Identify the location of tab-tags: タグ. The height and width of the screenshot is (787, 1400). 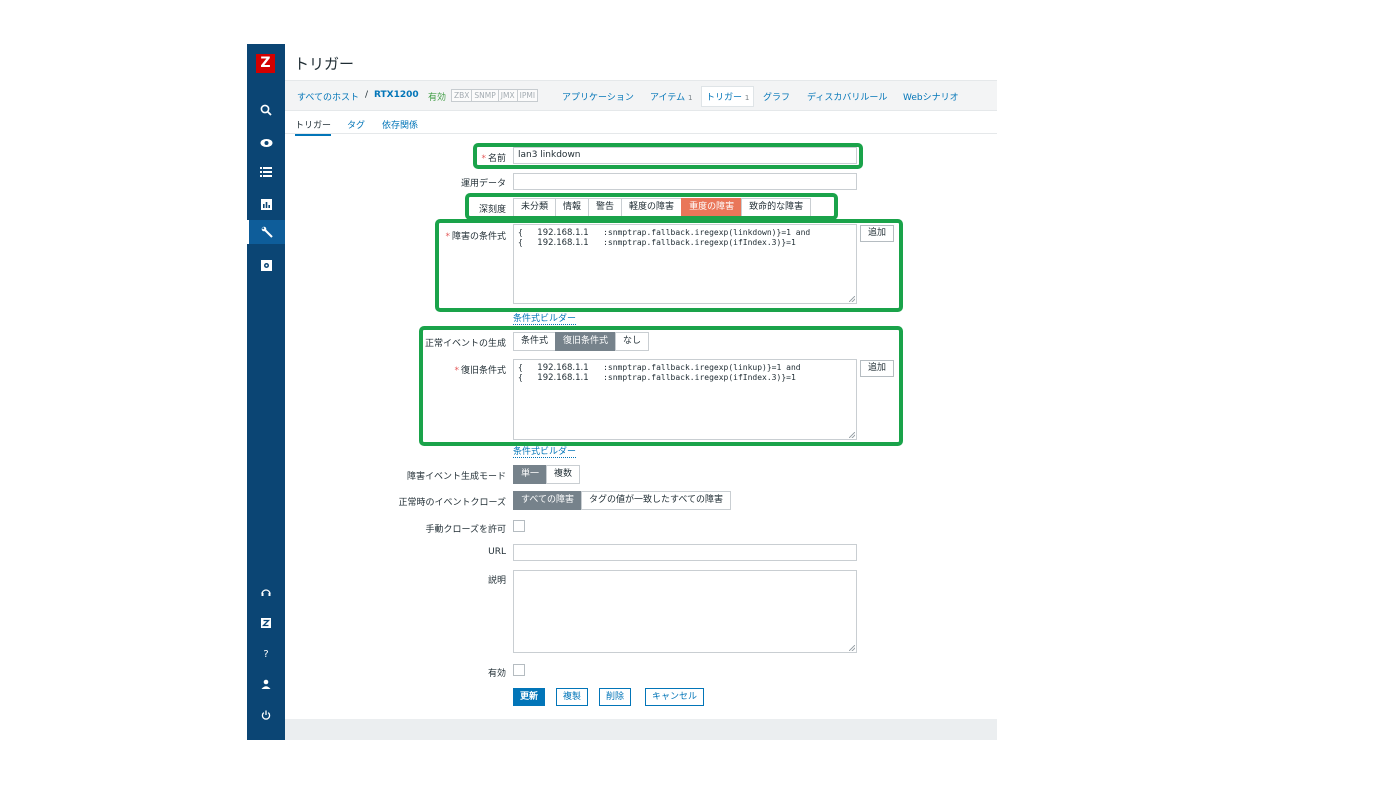
(356, 124).